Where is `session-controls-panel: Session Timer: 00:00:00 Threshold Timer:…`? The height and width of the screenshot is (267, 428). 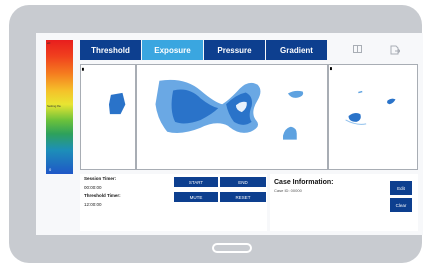
session-controls-panel: Session Timer: 00:00:00 Threshold Timer:… is located at coordinates (173, 202).